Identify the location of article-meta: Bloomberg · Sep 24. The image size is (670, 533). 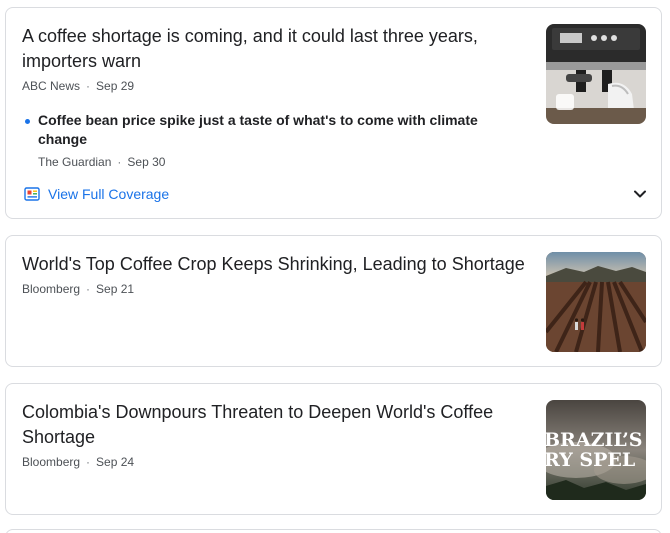
(78, 462).